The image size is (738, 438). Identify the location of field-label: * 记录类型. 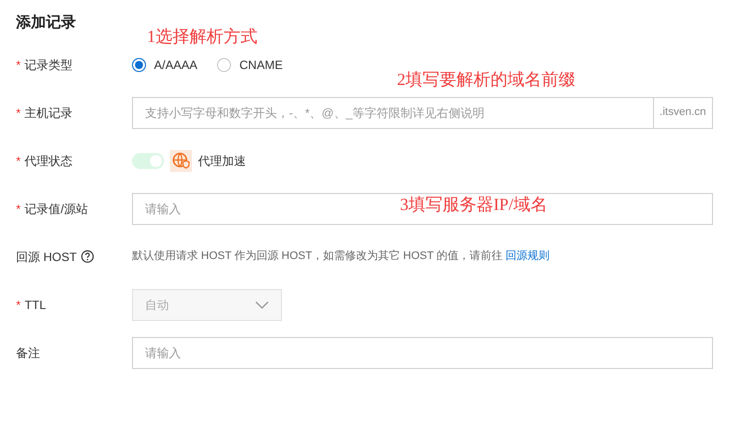
(44, 65).